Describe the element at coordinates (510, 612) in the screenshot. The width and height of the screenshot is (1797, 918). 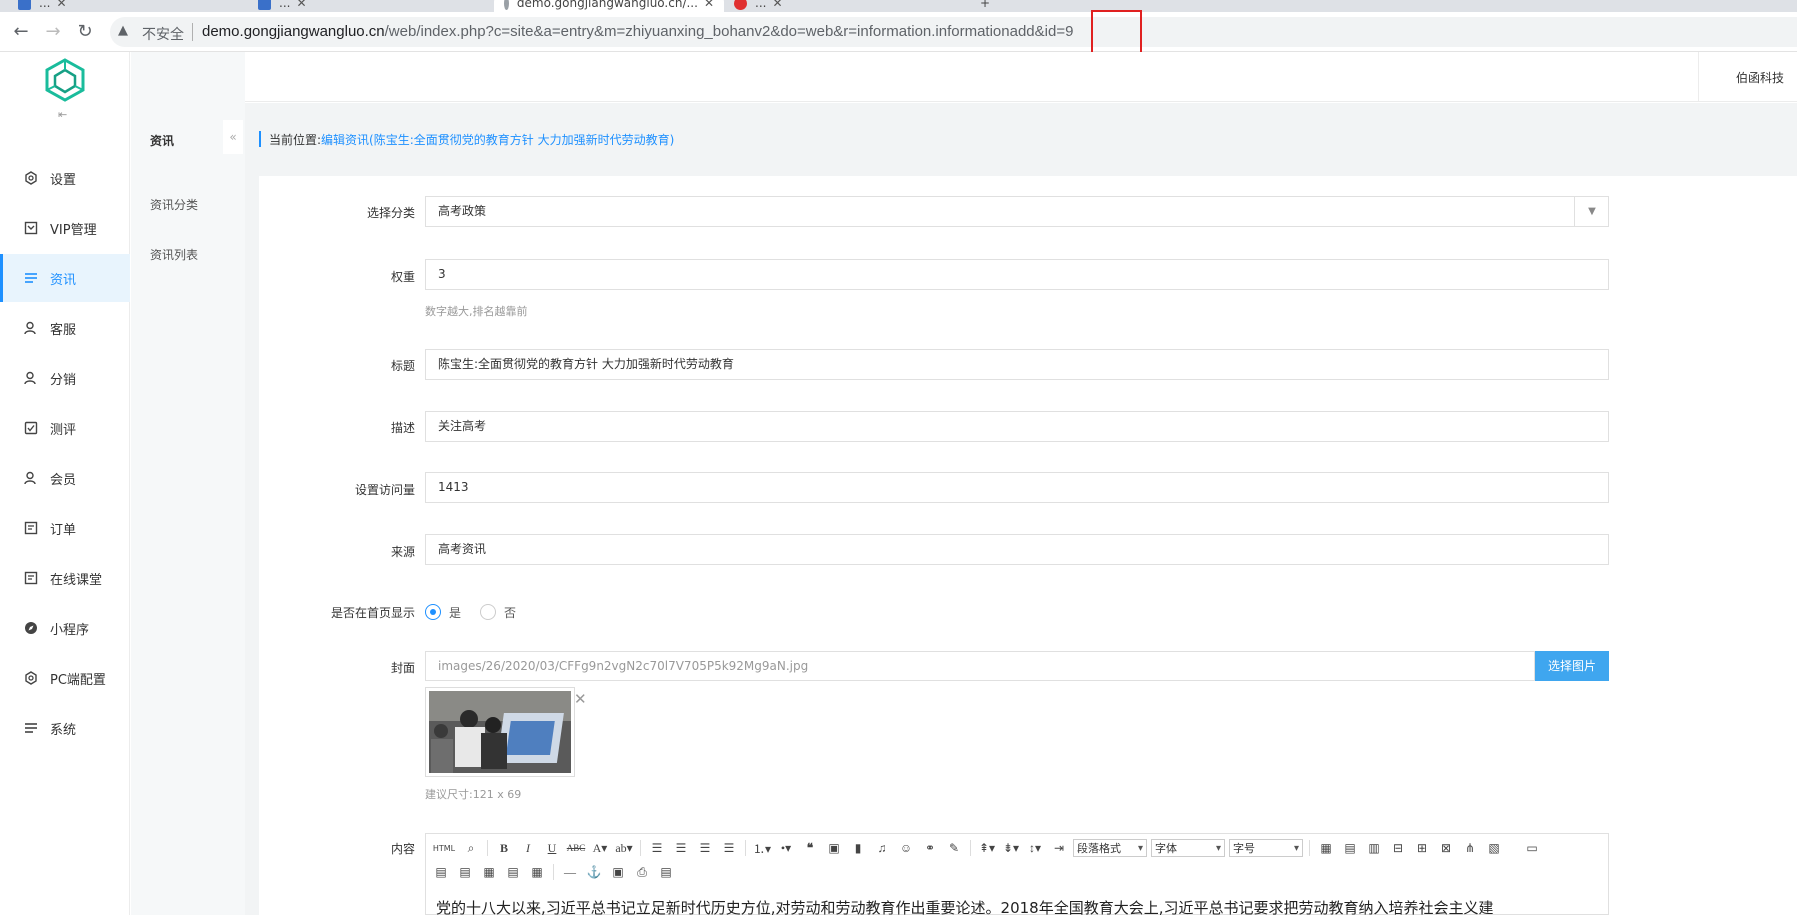
I see `show-home-no-label: 否` at that location.